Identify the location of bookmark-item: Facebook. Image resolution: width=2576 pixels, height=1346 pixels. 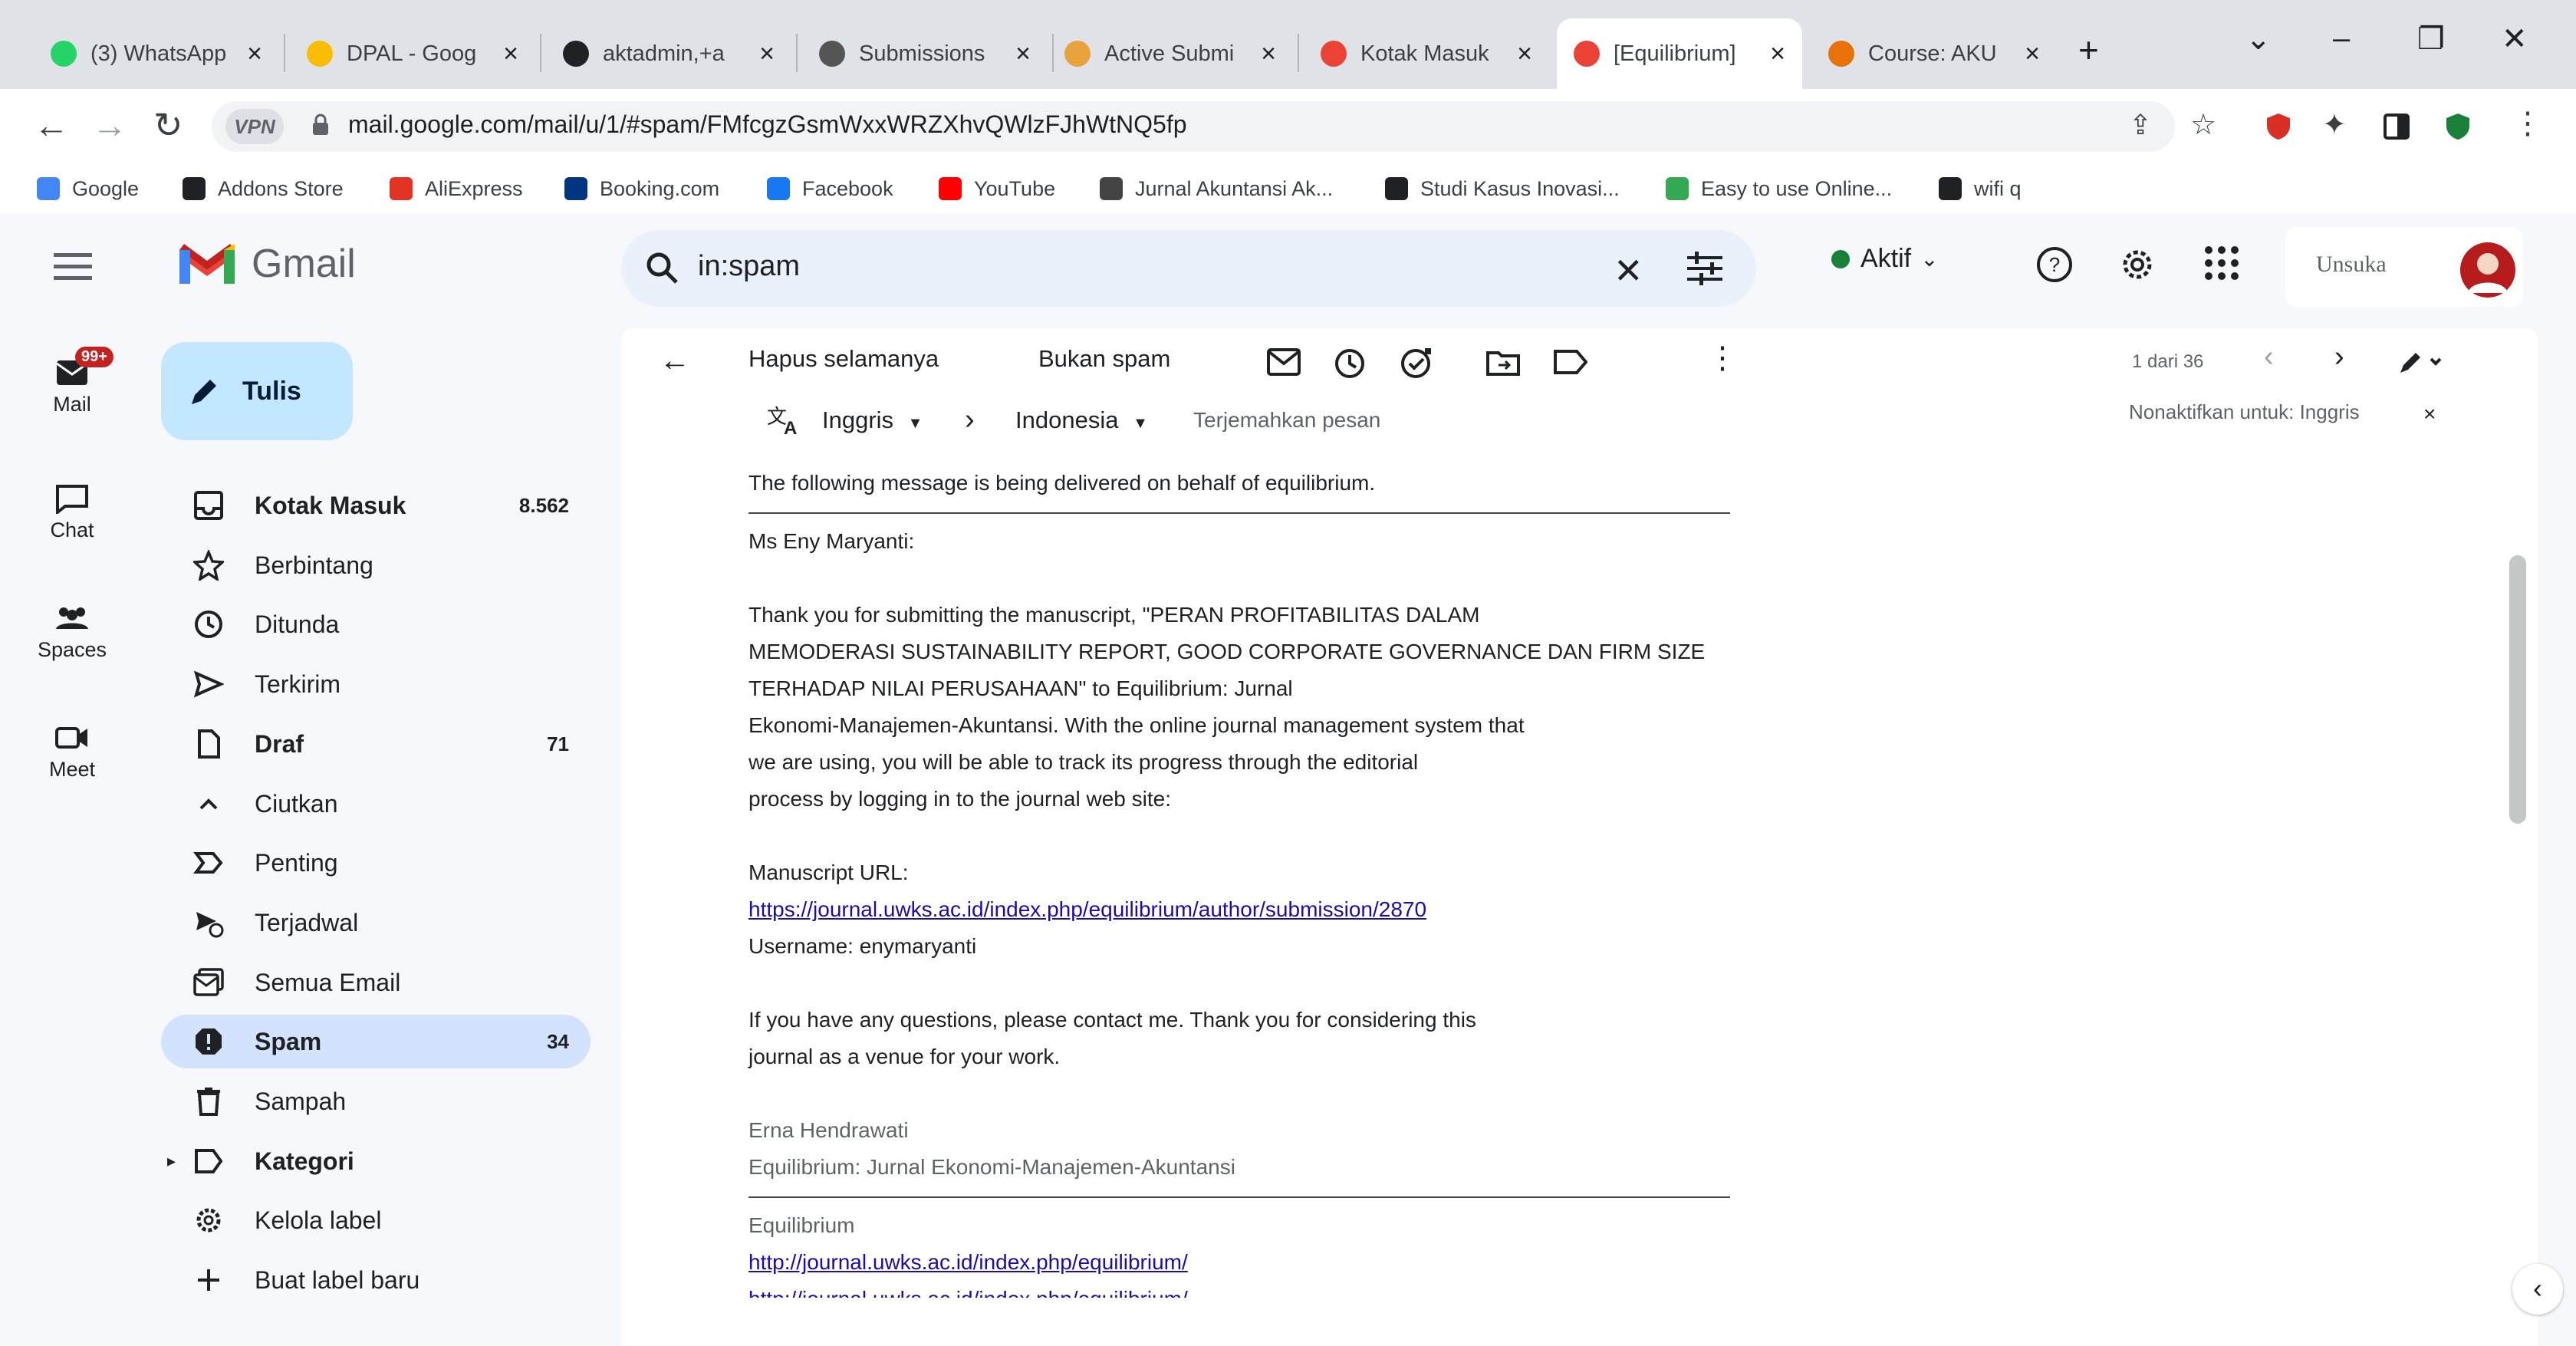
(830, 189).